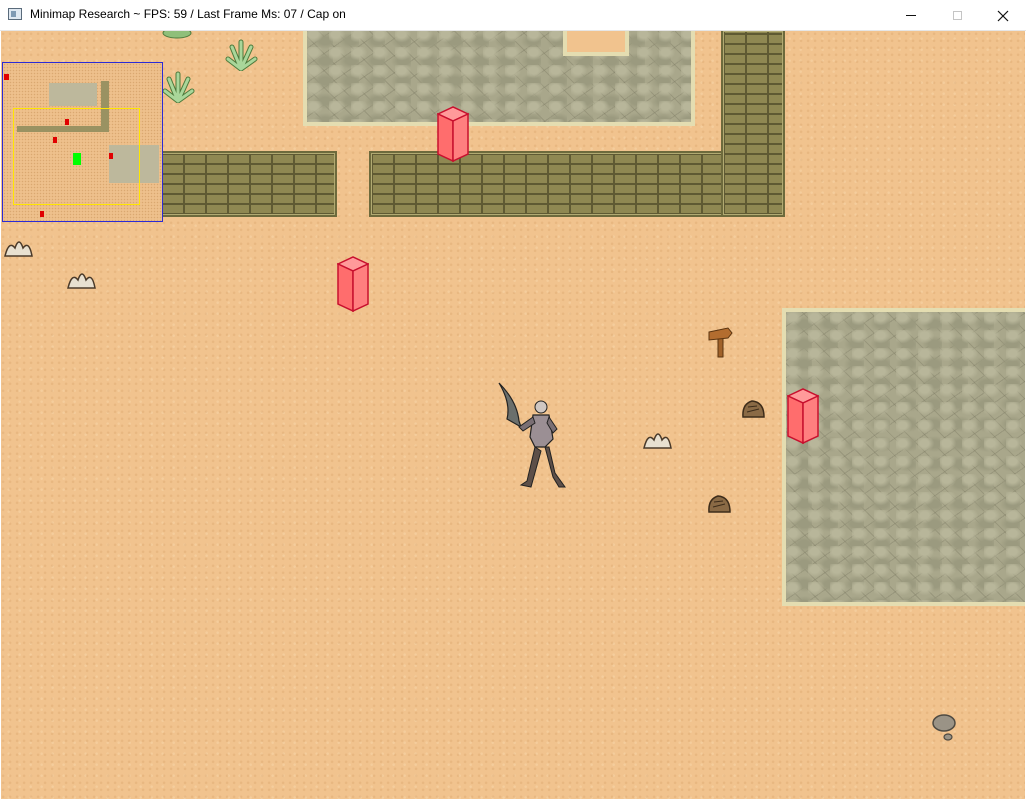 Image resolution: width=1026 pixels, height=800 pixels. I want to click on signpost-icon, so click(720, 341).